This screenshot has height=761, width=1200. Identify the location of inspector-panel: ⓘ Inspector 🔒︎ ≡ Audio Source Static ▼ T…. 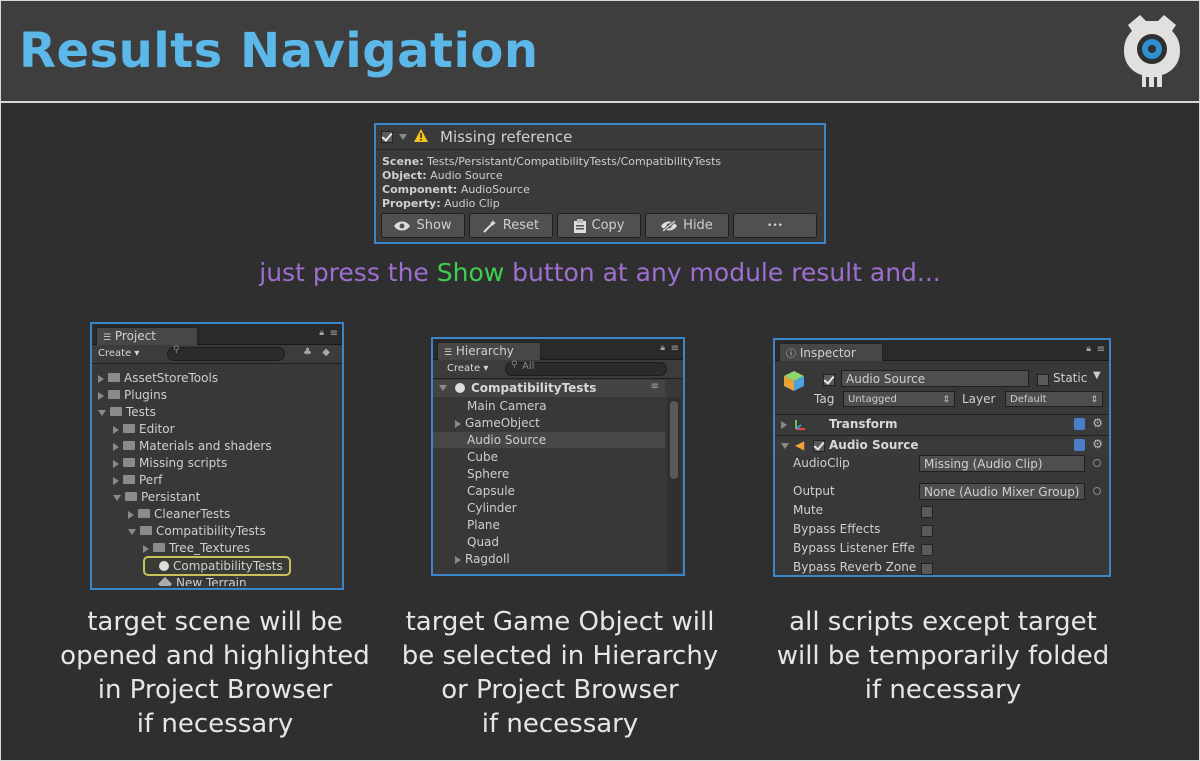
(942, 457).